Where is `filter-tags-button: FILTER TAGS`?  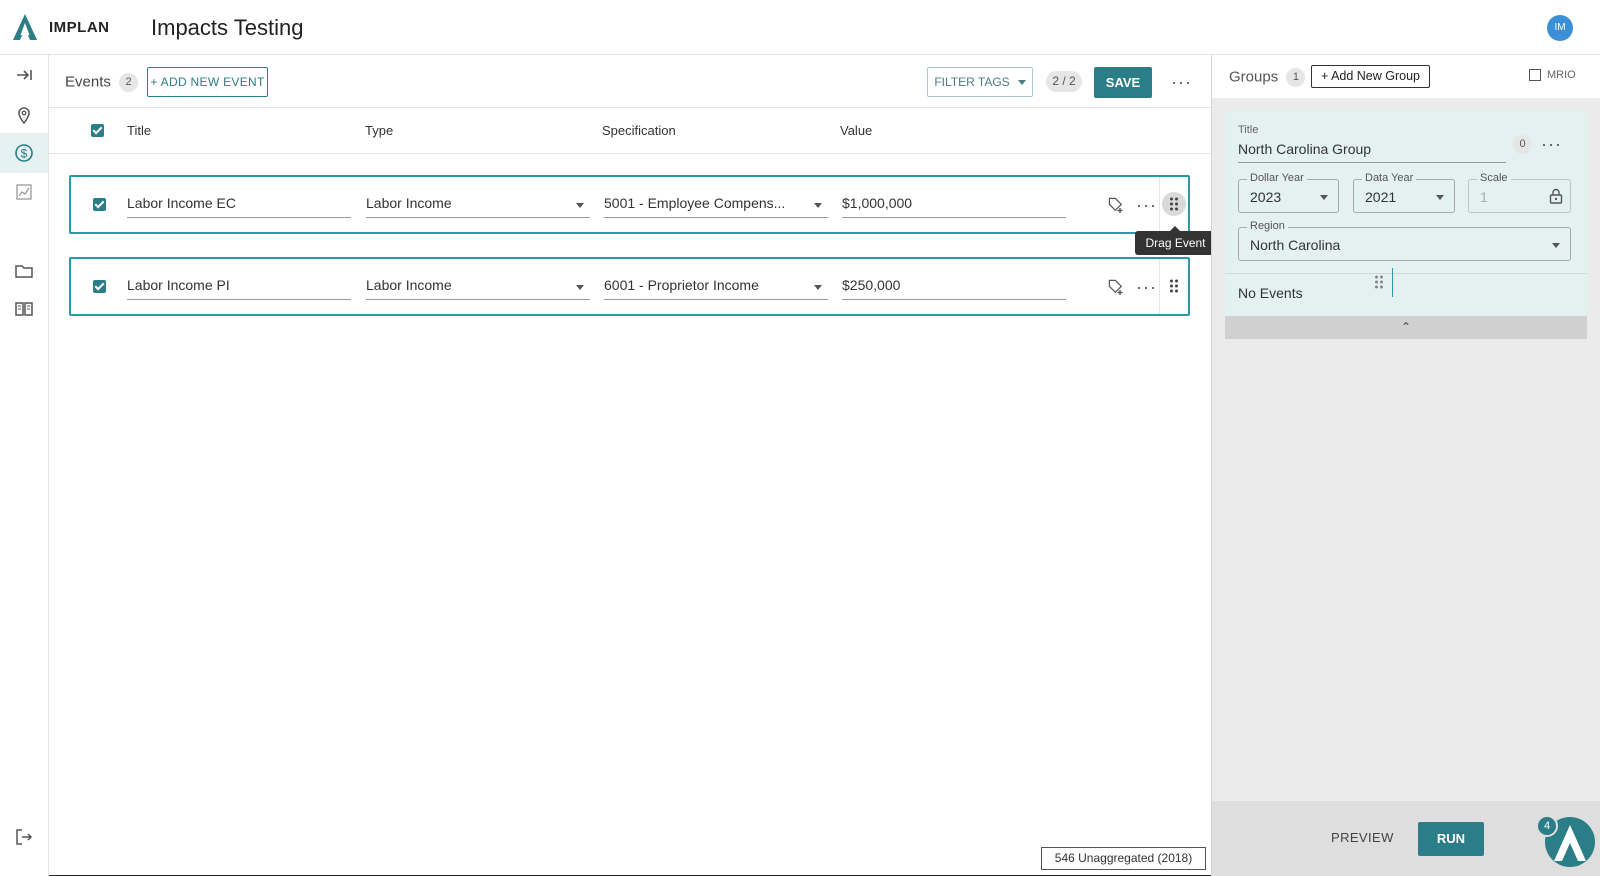
filter-tags-button: FILTER TAGS is located at coordinates (980, 82).